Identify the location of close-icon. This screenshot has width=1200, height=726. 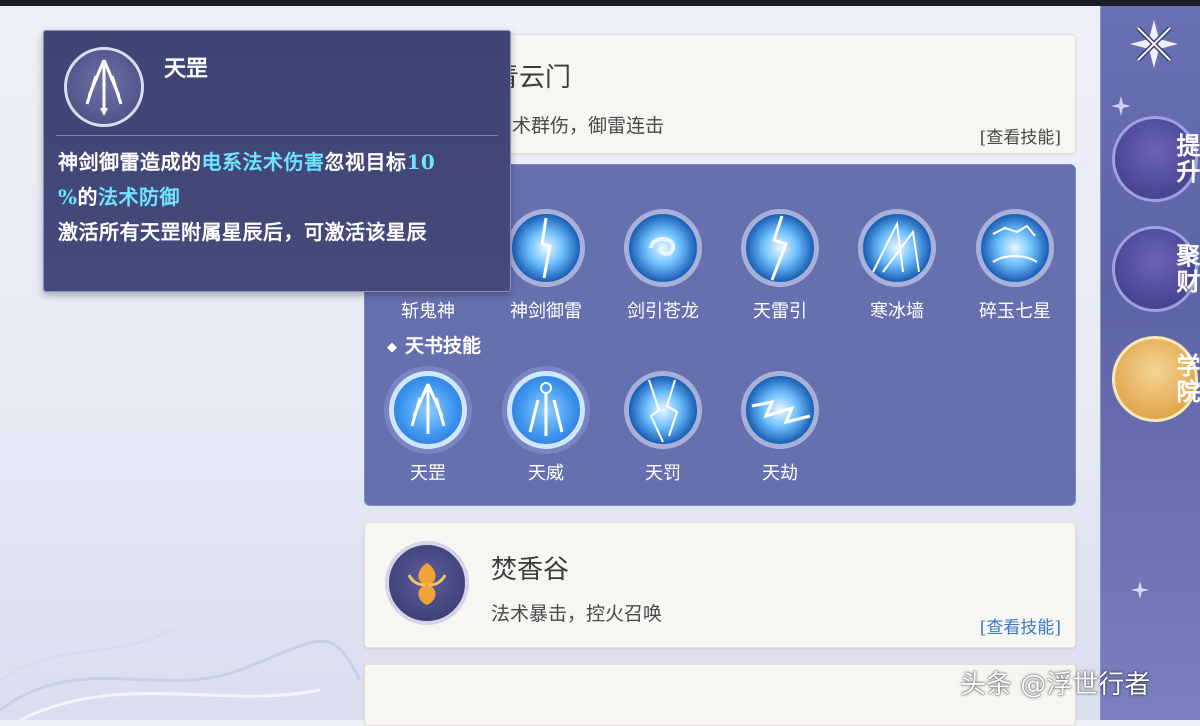
(1154, 44).